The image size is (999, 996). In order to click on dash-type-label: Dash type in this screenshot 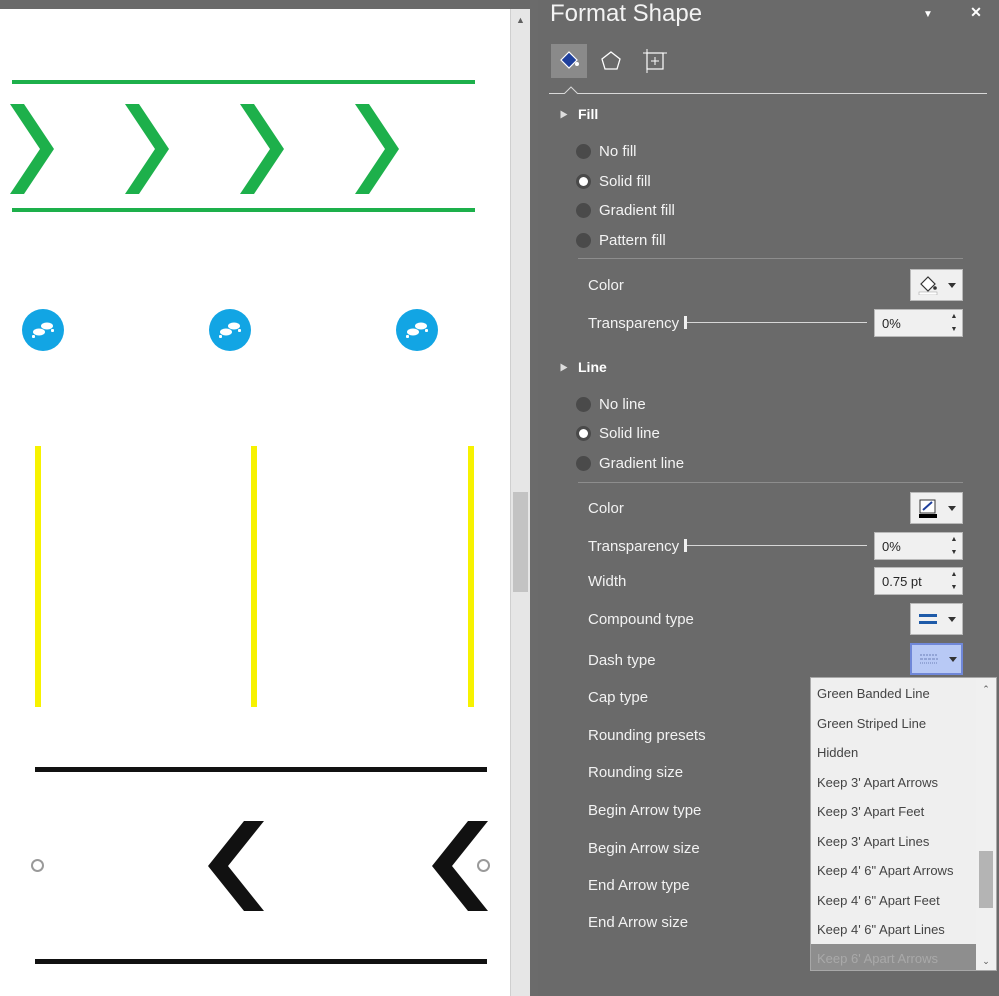, I will do `click(622, 660)`.